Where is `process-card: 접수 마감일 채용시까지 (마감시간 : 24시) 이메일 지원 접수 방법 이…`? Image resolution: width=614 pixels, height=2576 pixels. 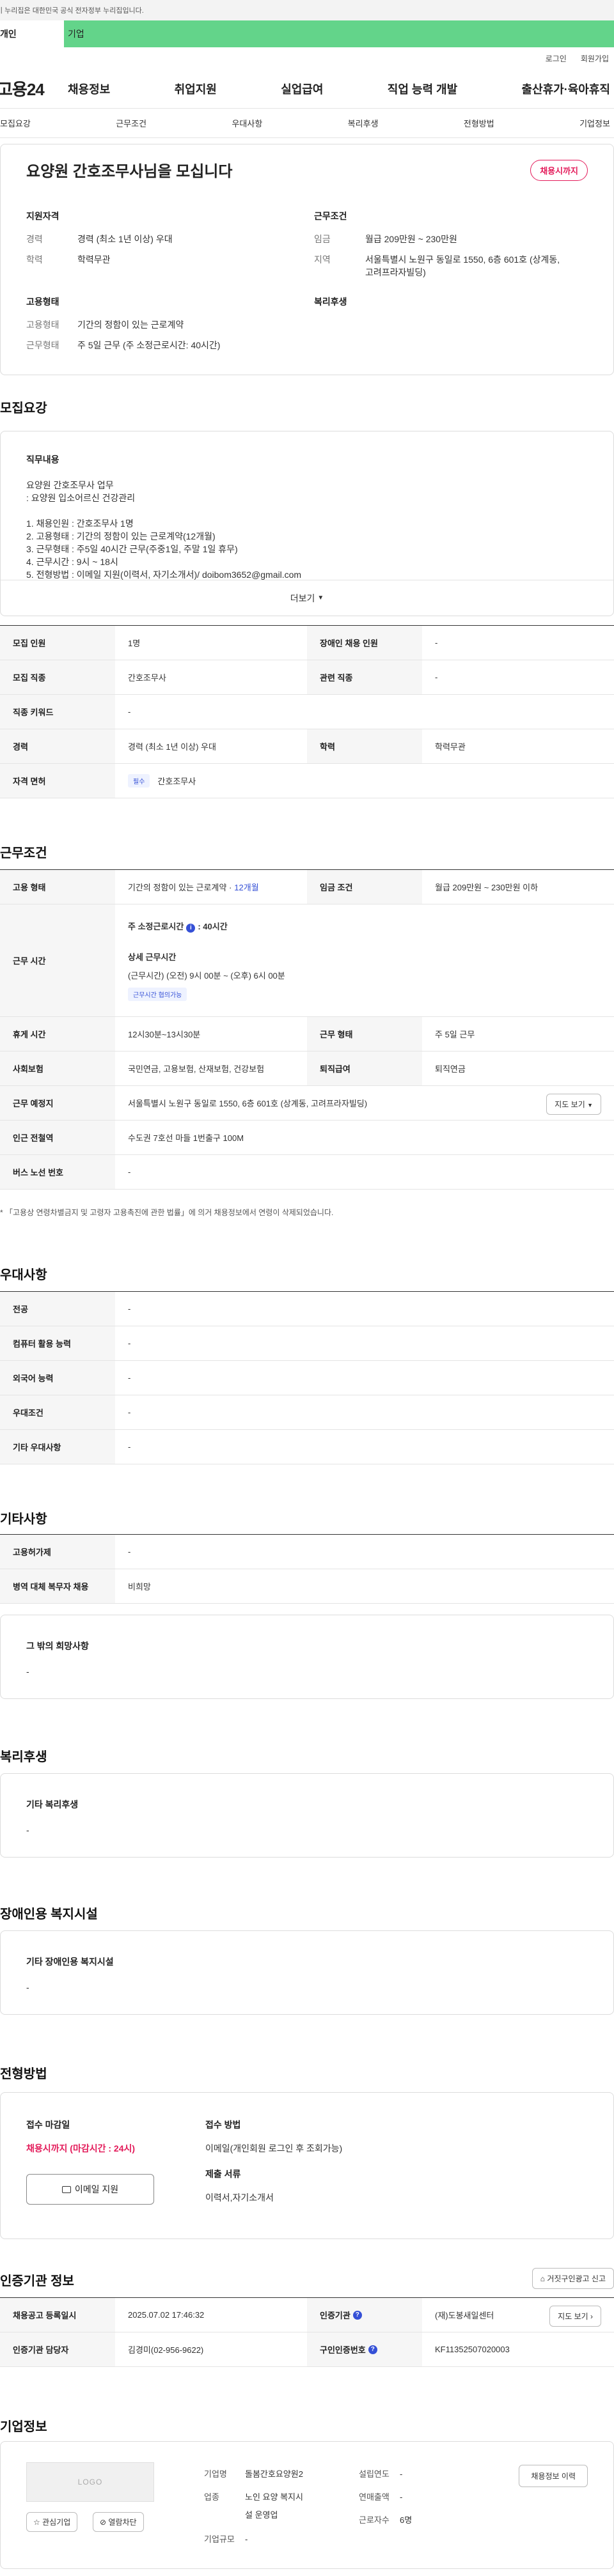 process-card: 접수 마감일 채용시까지 (마감시간 : 24시) 이메일 지원 접수 방법 이… is located at coordinates (307, 2165).